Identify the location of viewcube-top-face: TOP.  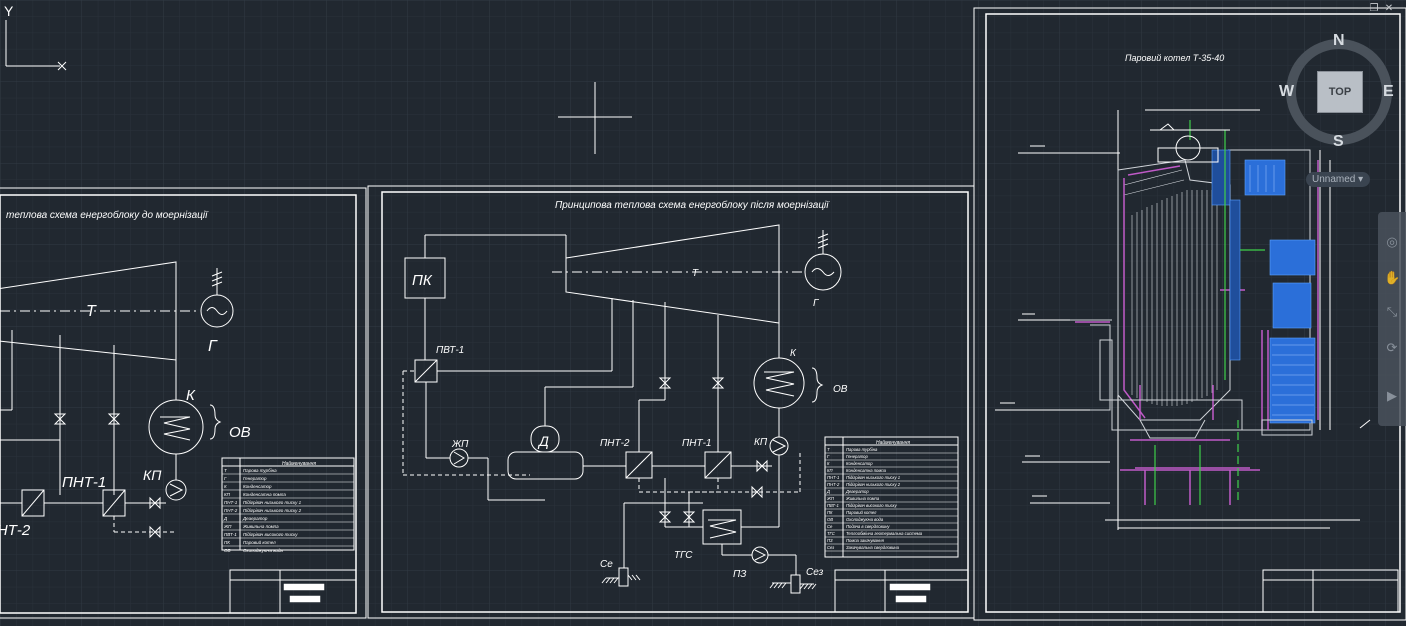
(1340, 92).